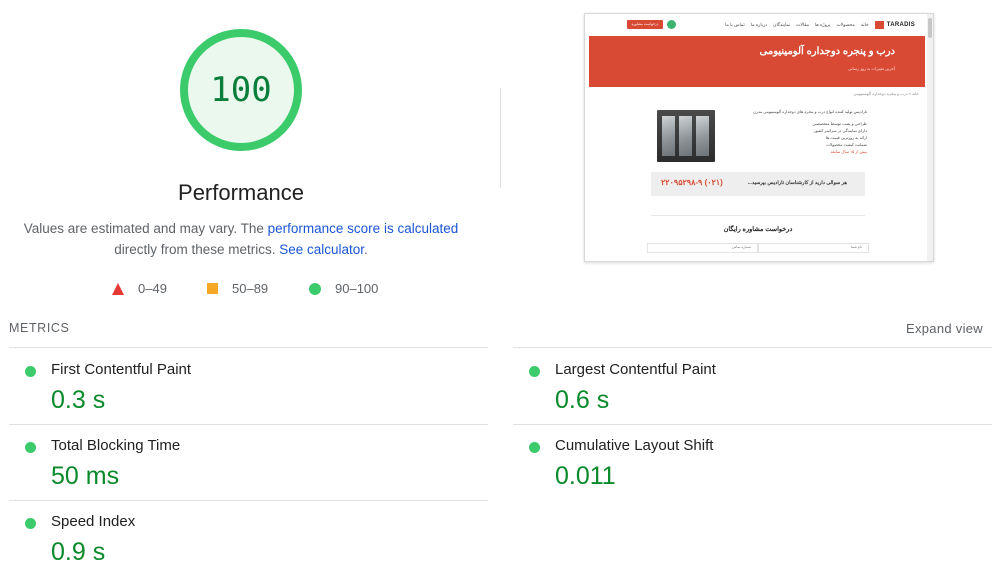  Describe the element at coordinates (930, 137) in the screenshot. I see `thumb-scrollbar` at that location.